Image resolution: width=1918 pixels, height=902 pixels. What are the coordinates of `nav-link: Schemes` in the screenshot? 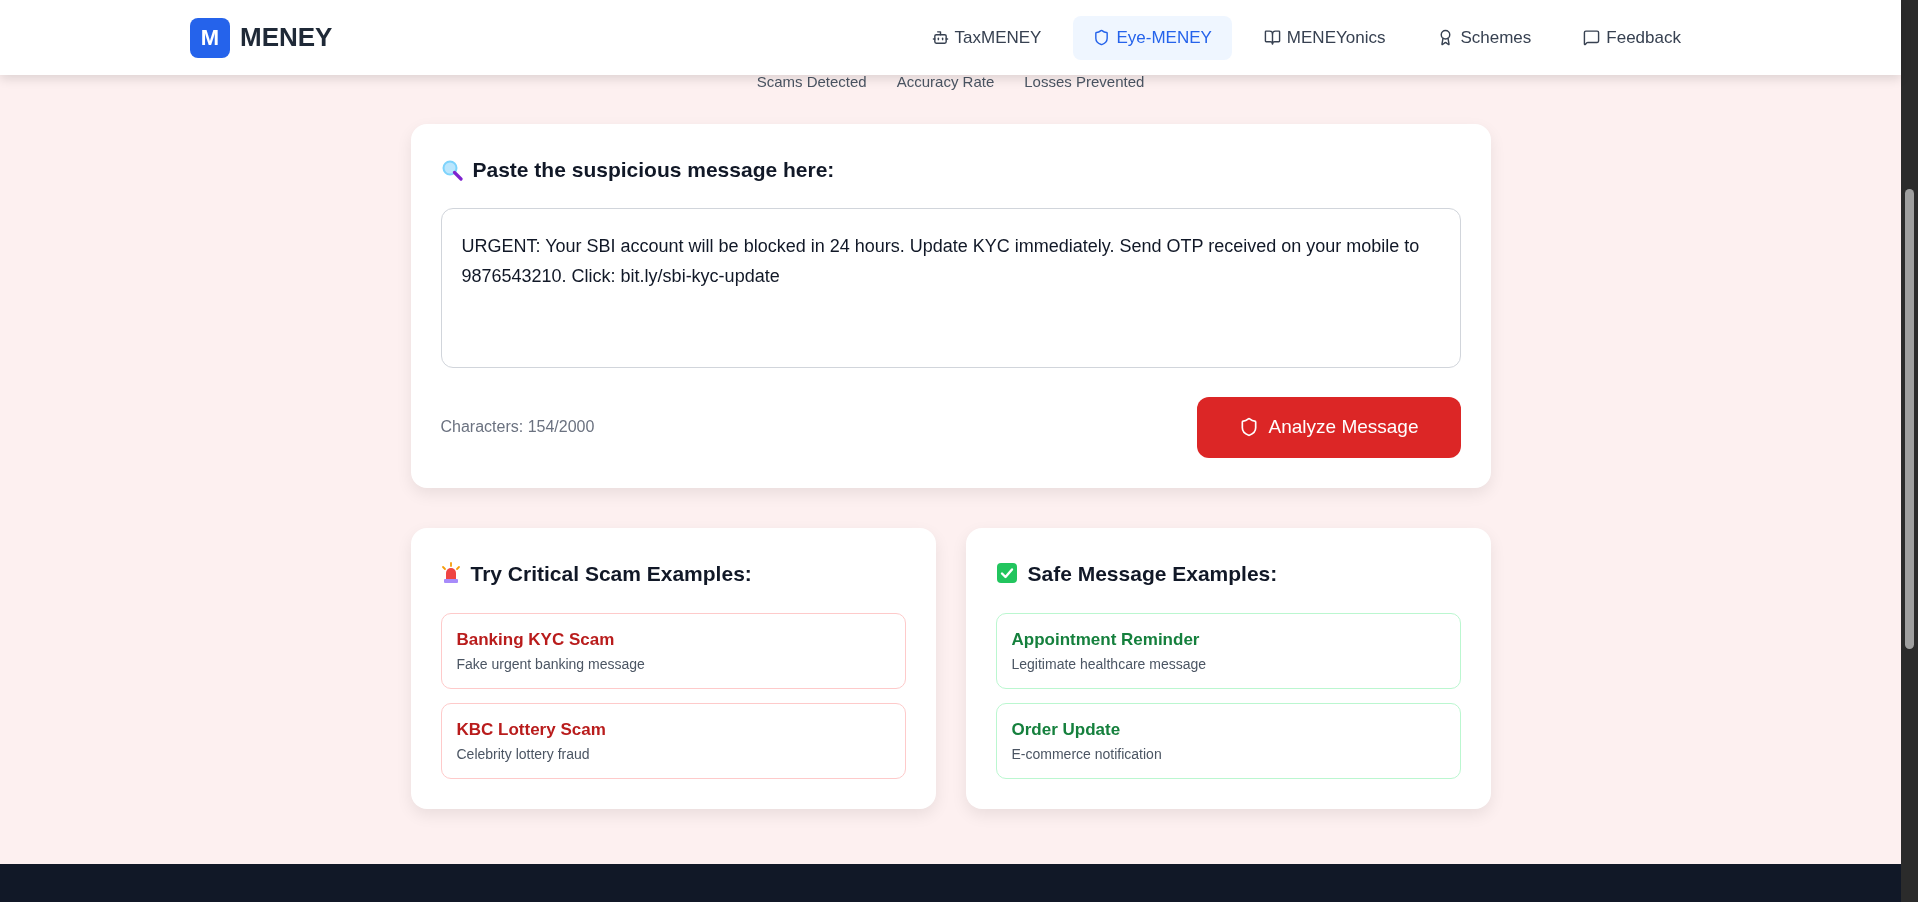 It's located at (1484, 37).